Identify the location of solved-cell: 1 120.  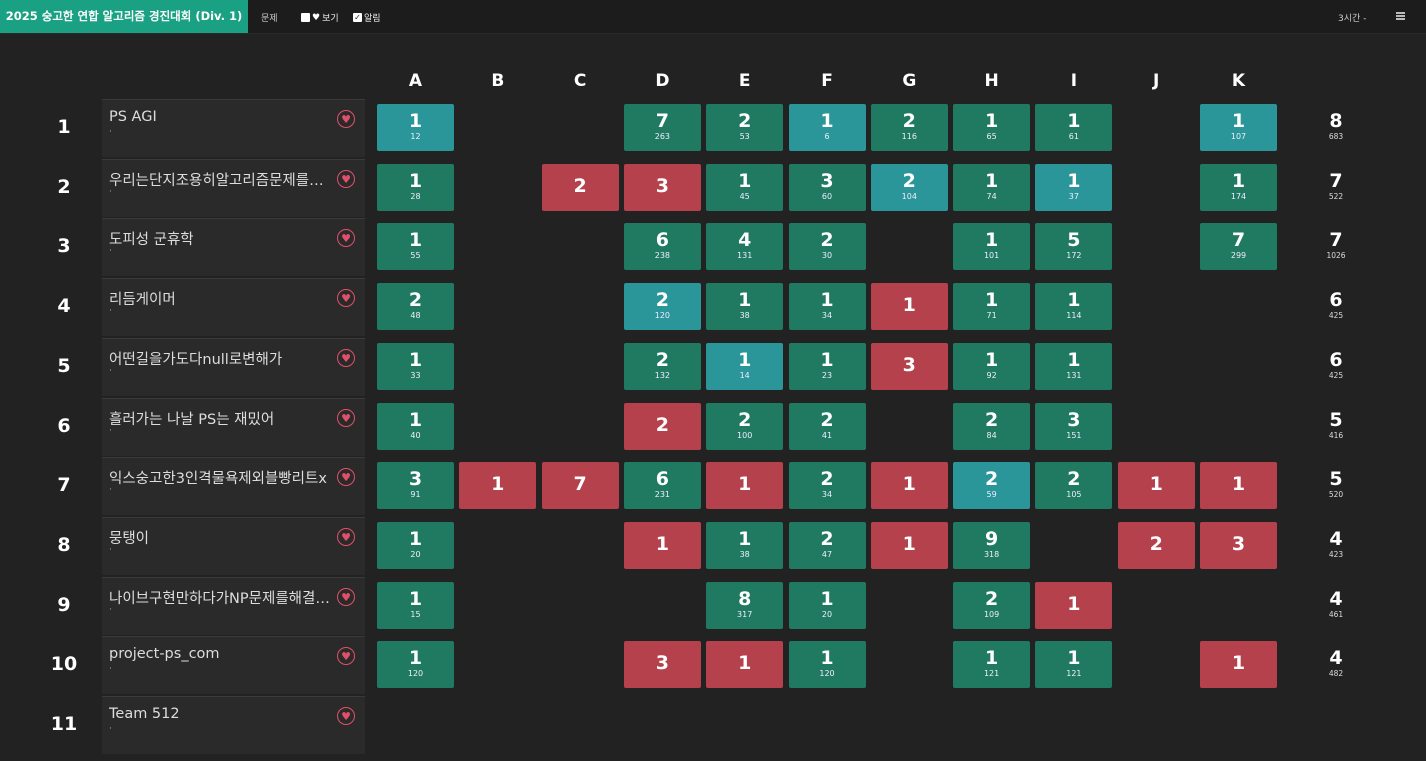
(827, 665).